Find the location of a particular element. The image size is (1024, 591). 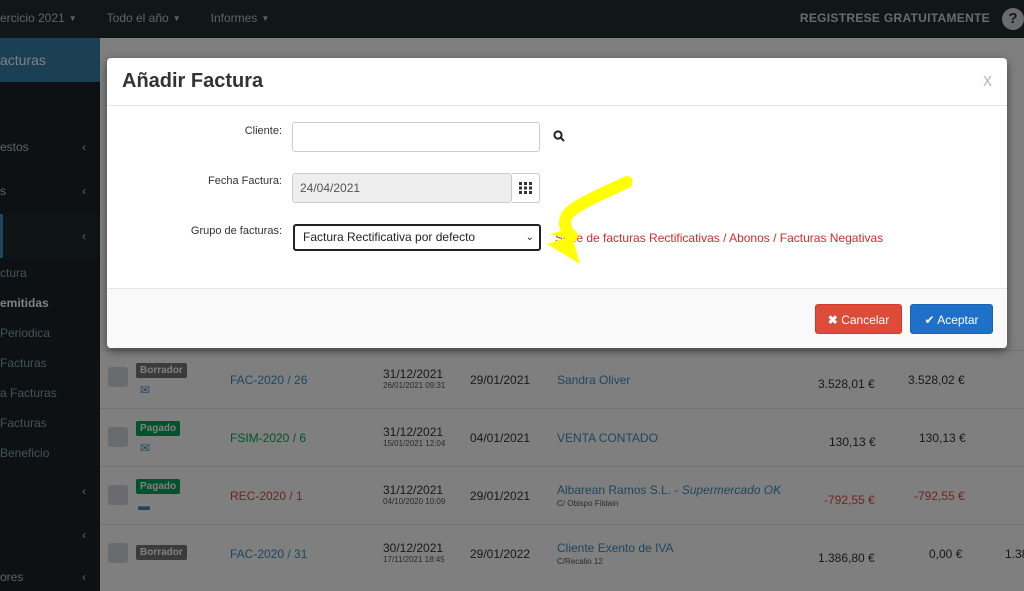

accept-button-label: Aceptar is located at coordinates (958, 320).